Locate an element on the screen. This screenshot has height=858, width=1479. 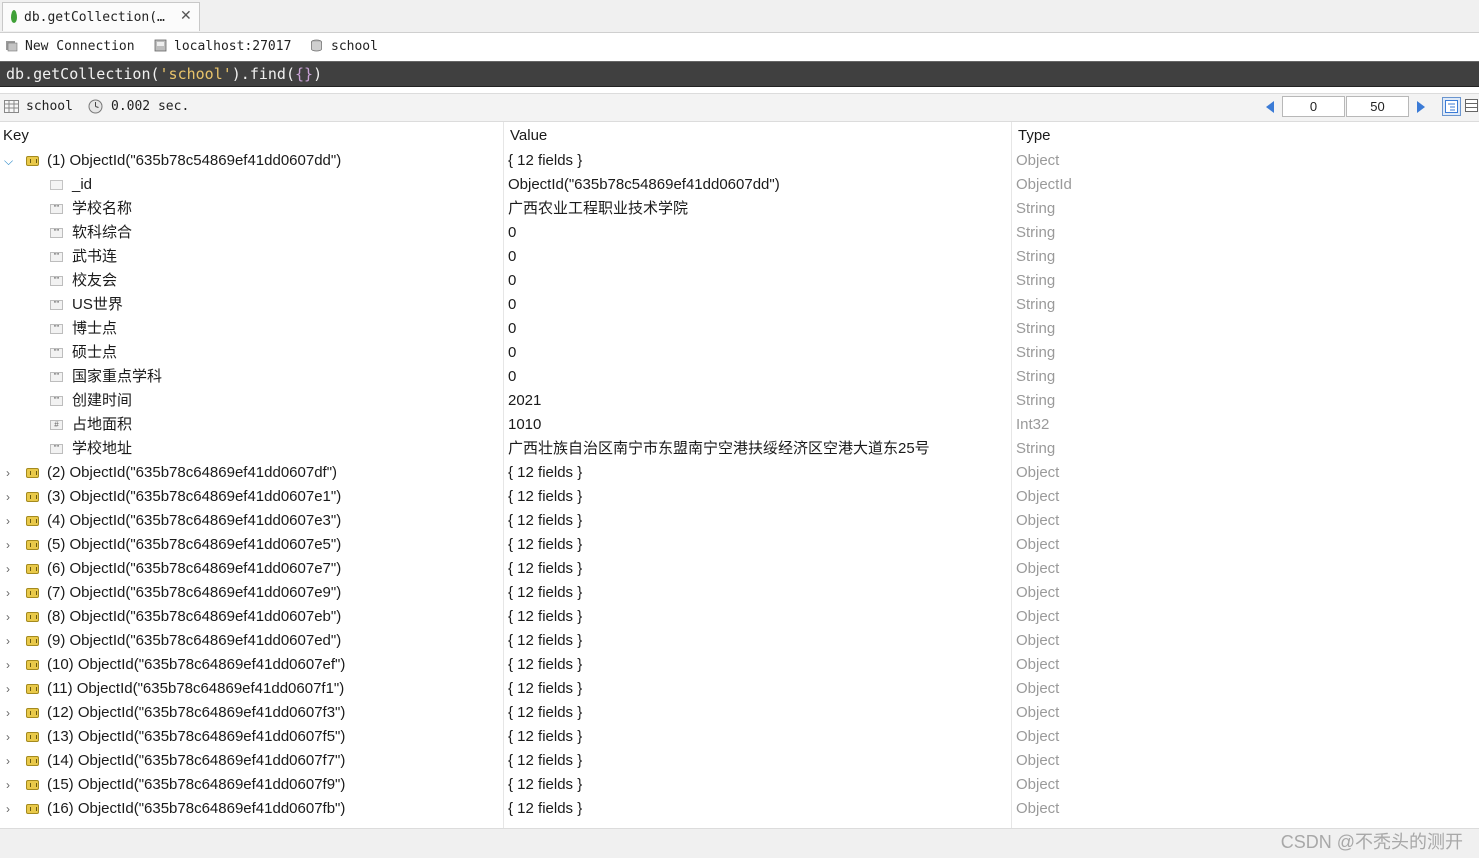
table-row: "" 软科综合 0 String is located at coordinates (739, 233).